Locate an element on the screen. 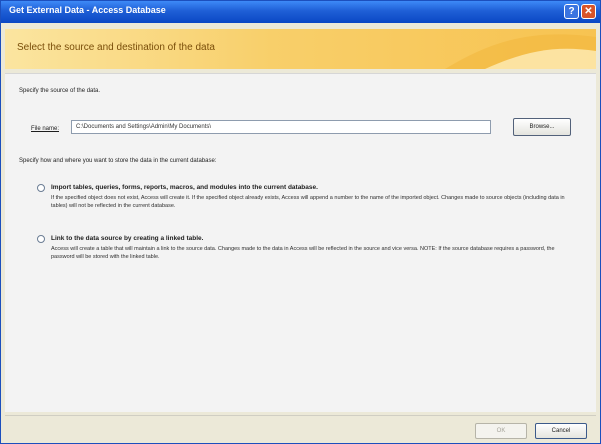  footer-divider is located at coordinates (300, 415).